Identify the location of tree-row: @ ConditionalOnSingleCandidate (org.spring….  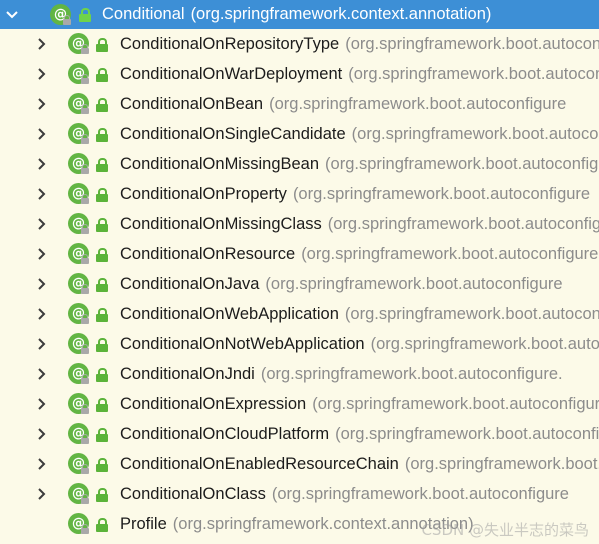
(299, 134).